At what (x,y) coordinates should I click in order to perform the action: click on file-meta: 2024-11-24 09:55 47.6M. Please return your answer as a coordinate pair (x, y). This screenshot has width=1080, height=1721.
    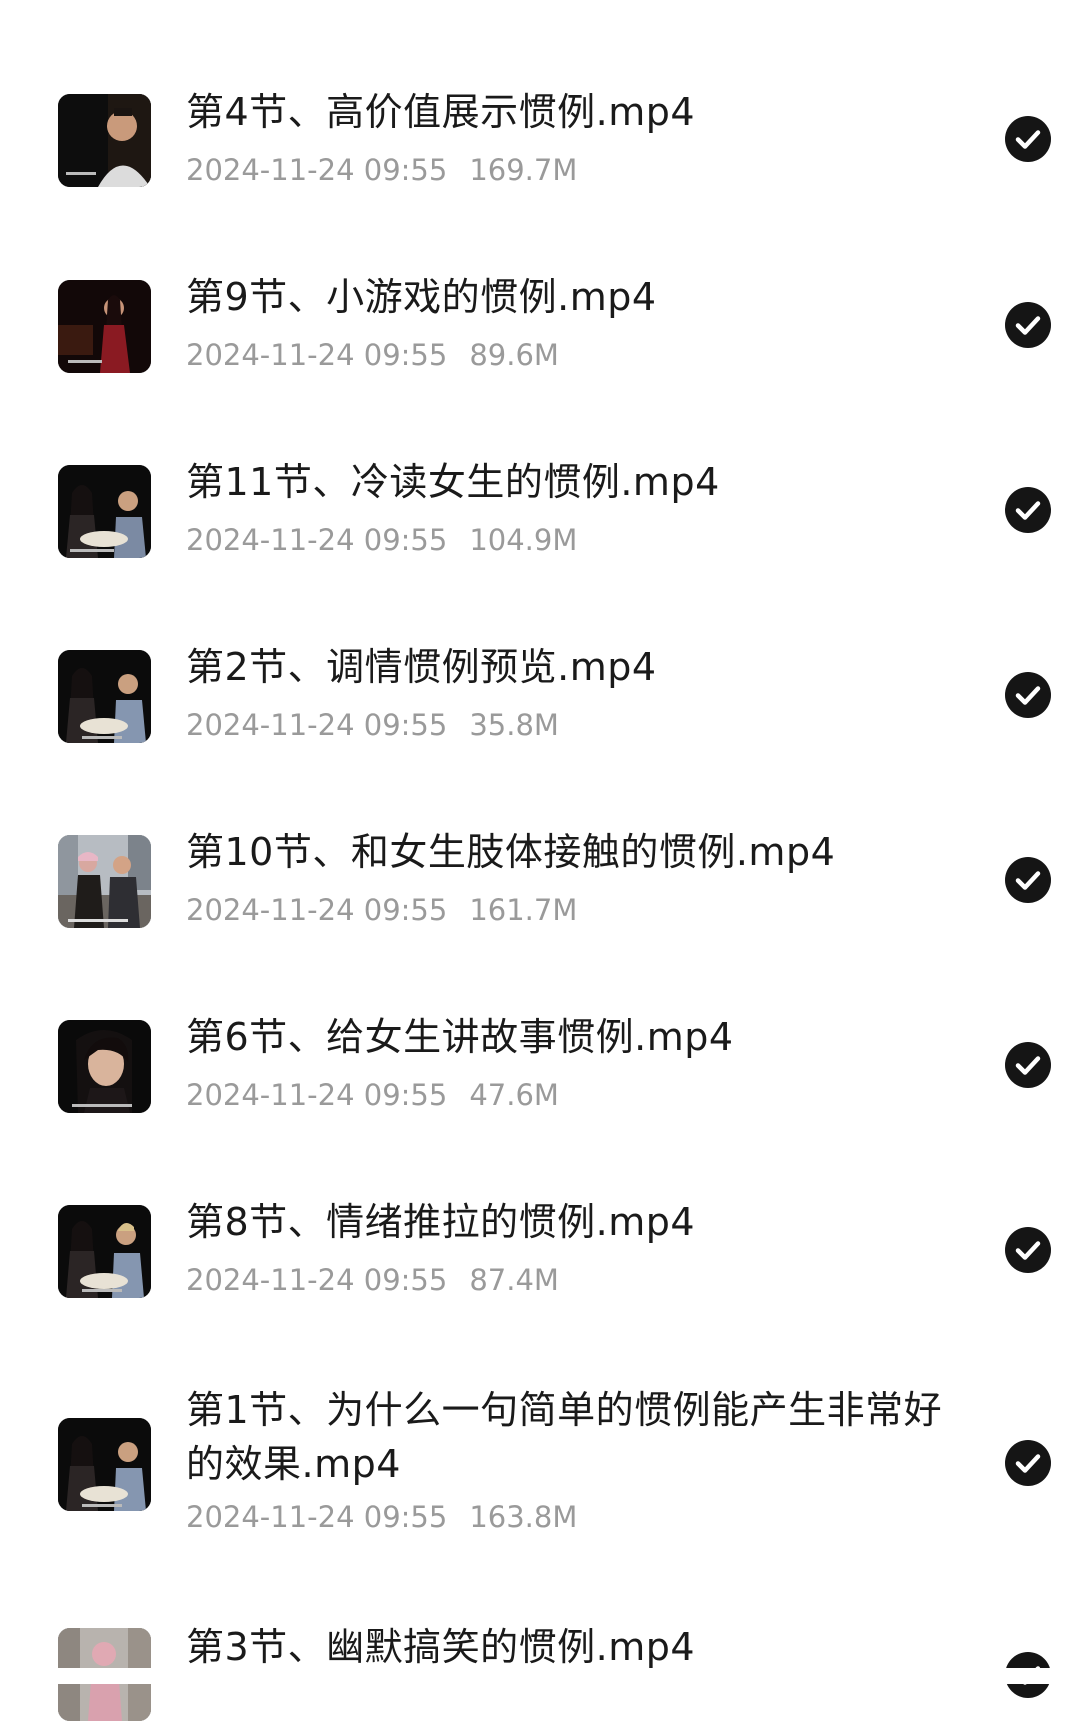
    Looking at the image, I should click on (372, 1095).